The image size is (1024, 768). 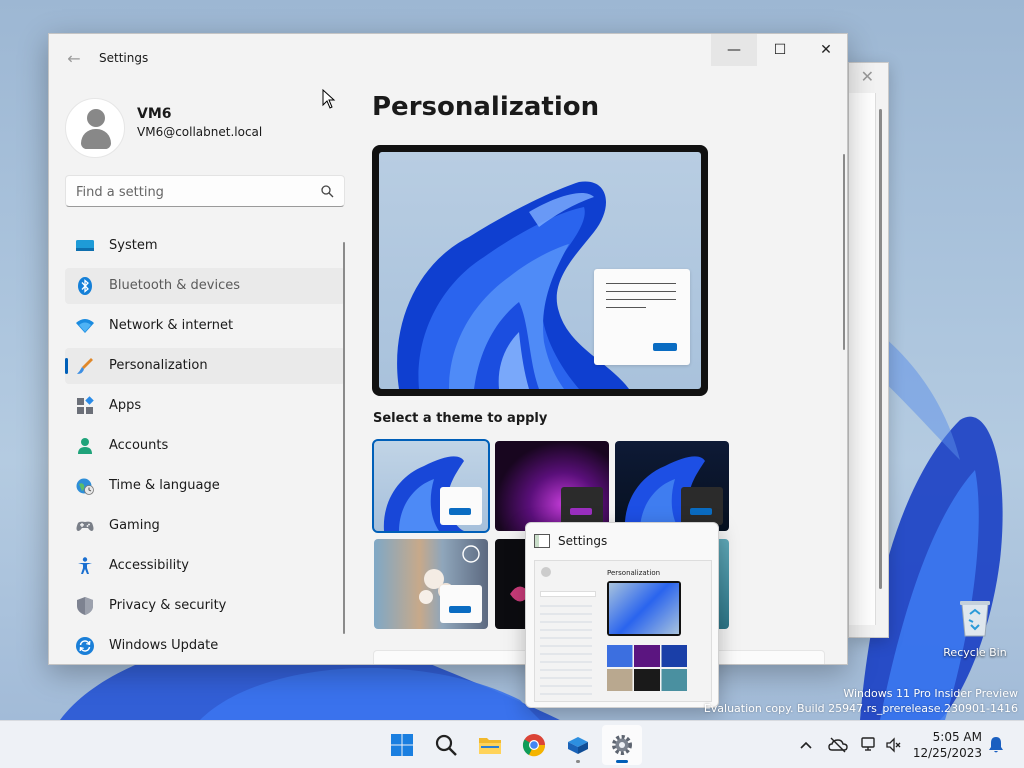 What do you see at coordinates (134, 525) in the screenshot?
I see `sidebar-item-label: Gaming` at bounding box center [134, 525].